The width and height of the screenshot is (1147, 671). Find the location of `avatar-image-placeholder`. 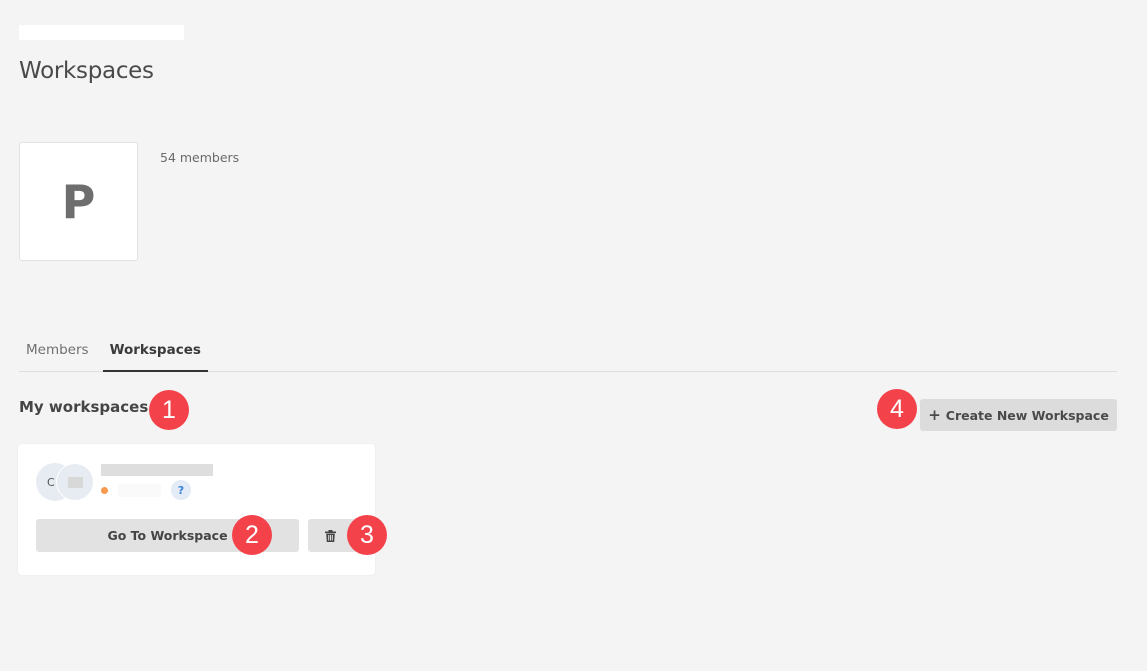

avatar-image-placeholder is located at coordinates (75, 482).